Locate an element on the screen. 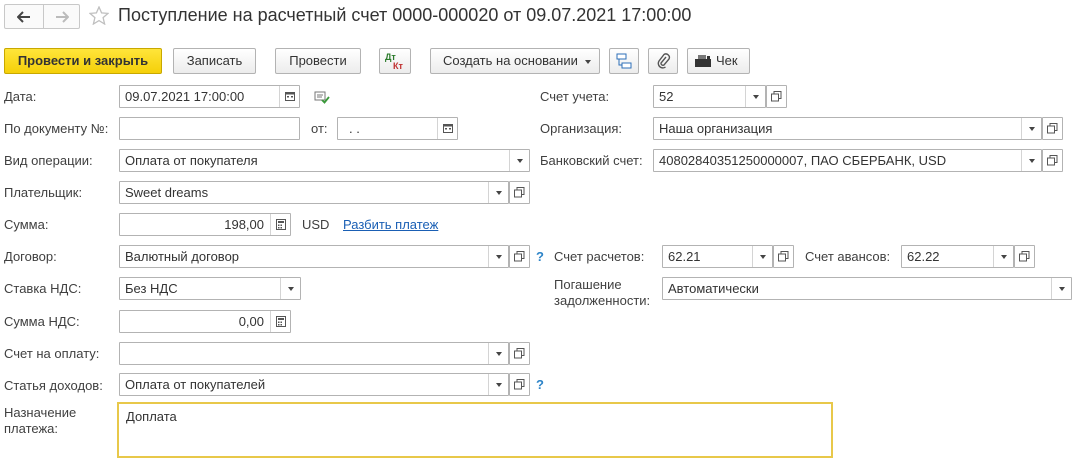 The width and height of the screenshot is (1076, 465). dt-kt-button: Дт Кт is located at coordinates (395, 61).